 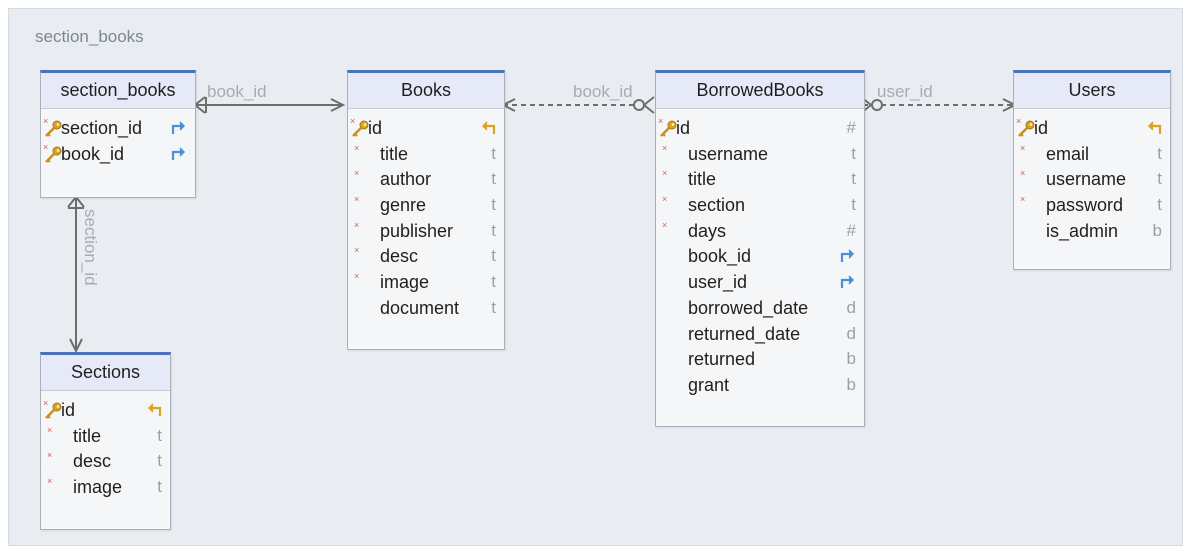 What do you see at coordinates (748, 307) in the screenshot?
I see `column-name: borrowed_date` at bounding box center [748, 307].